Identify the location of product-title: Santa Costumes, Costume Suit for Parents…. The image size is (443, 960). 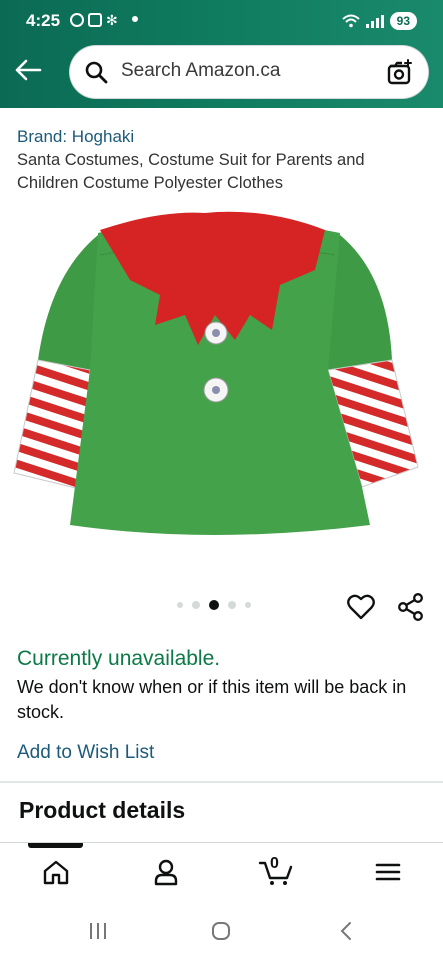
(191, 171).